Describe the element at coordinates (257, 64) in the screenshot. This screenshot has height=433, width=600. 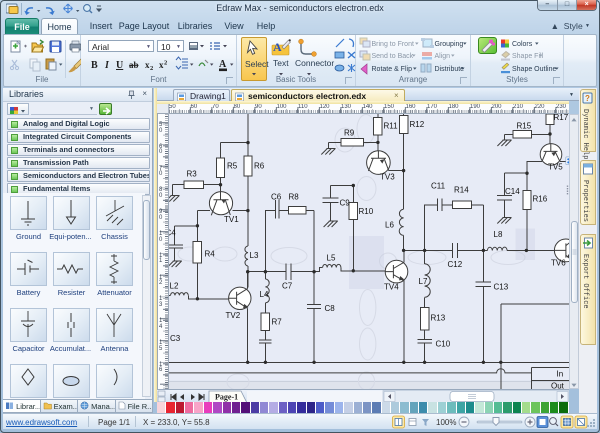
I see `svg-text: Select` at that location.